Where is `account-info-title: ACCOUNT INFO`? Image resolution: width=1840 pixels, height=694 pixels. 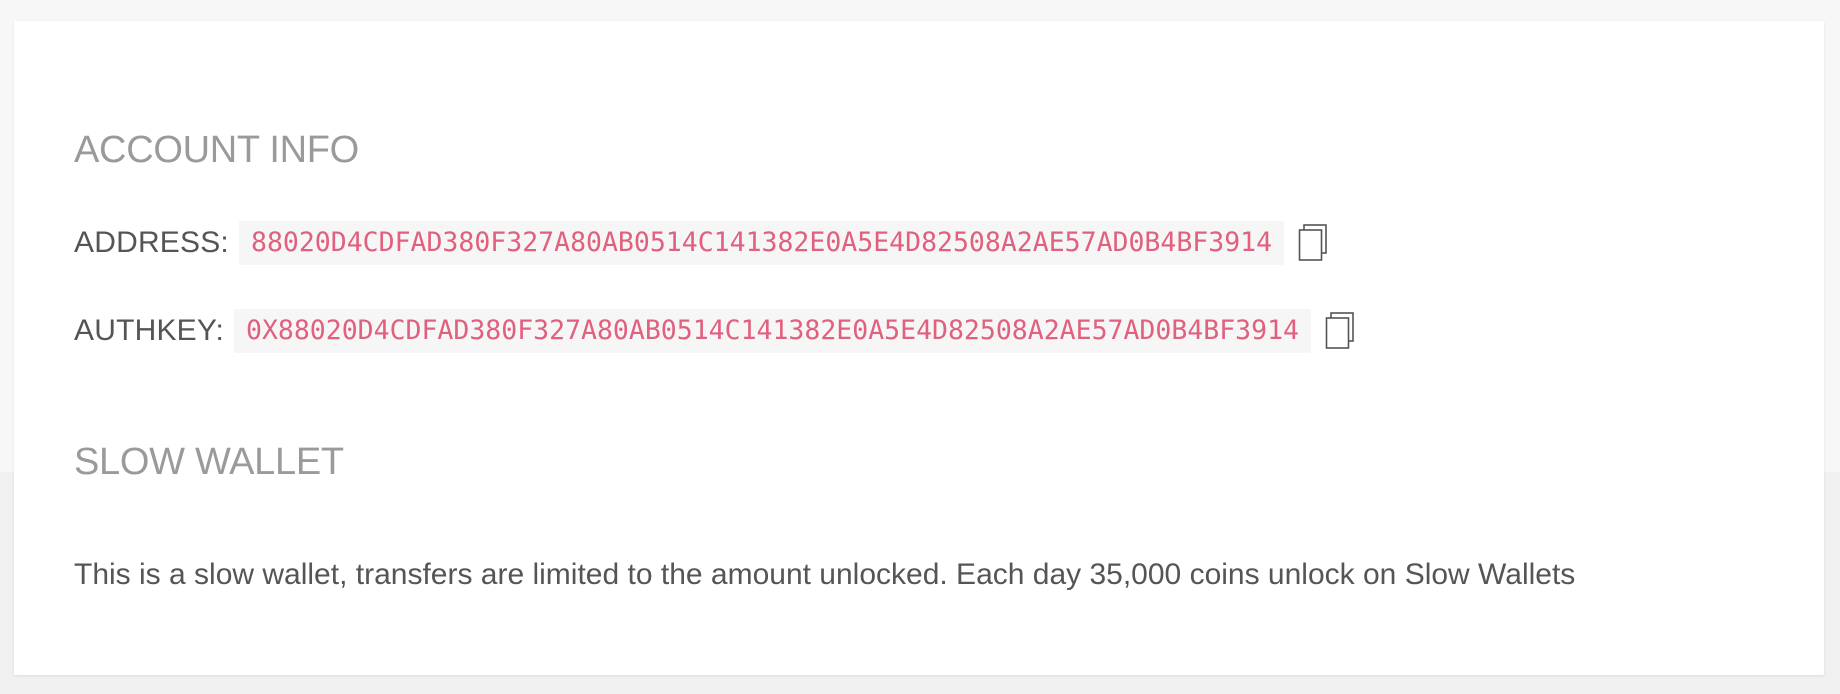
account-info-title: ACCOUNT INFO is located at coordinates (216, 150).